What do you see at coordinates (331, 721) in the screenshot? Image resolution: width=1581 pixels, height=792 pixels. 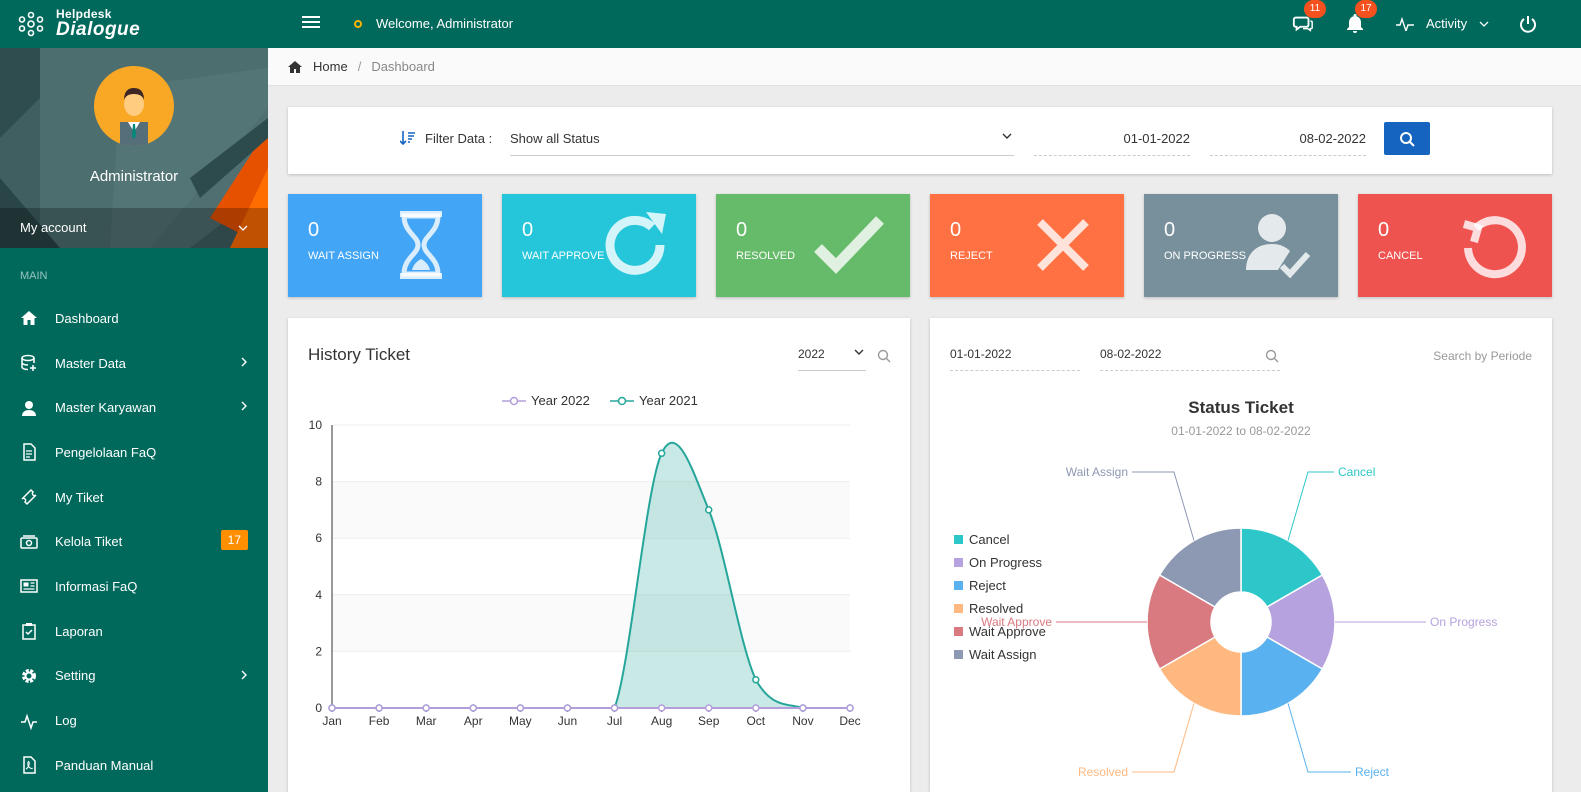 I see `x-tick-label: Jan` at bounding box center [331, 721].